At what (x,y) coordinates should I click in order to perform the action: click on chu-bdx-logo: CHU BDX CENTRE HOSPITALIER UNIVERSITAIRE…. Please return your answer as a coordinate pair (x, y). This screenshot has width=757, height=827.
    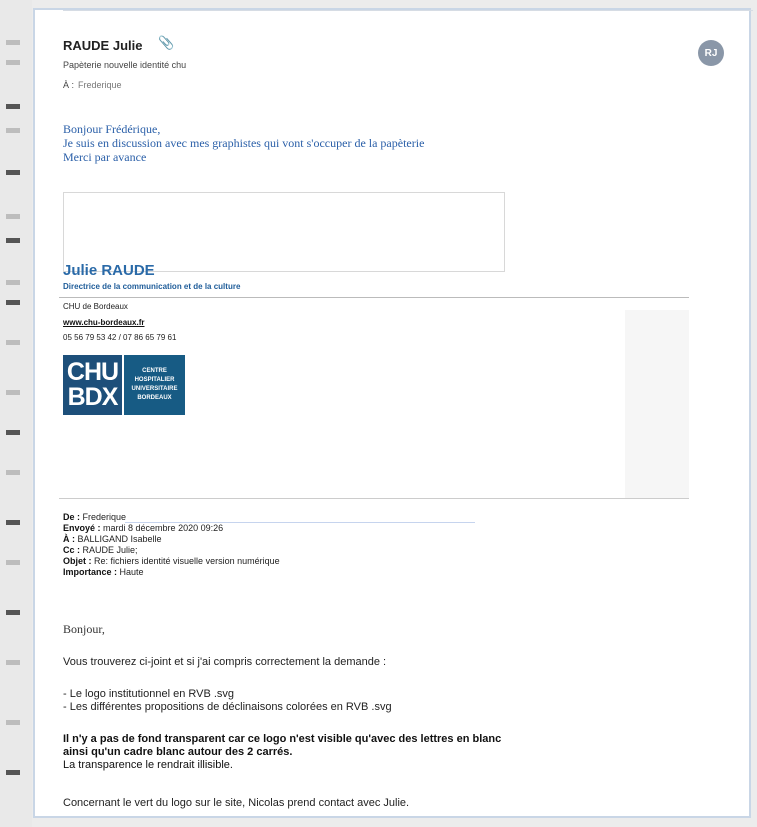
    Looking at the image, I should click on (124, 385).